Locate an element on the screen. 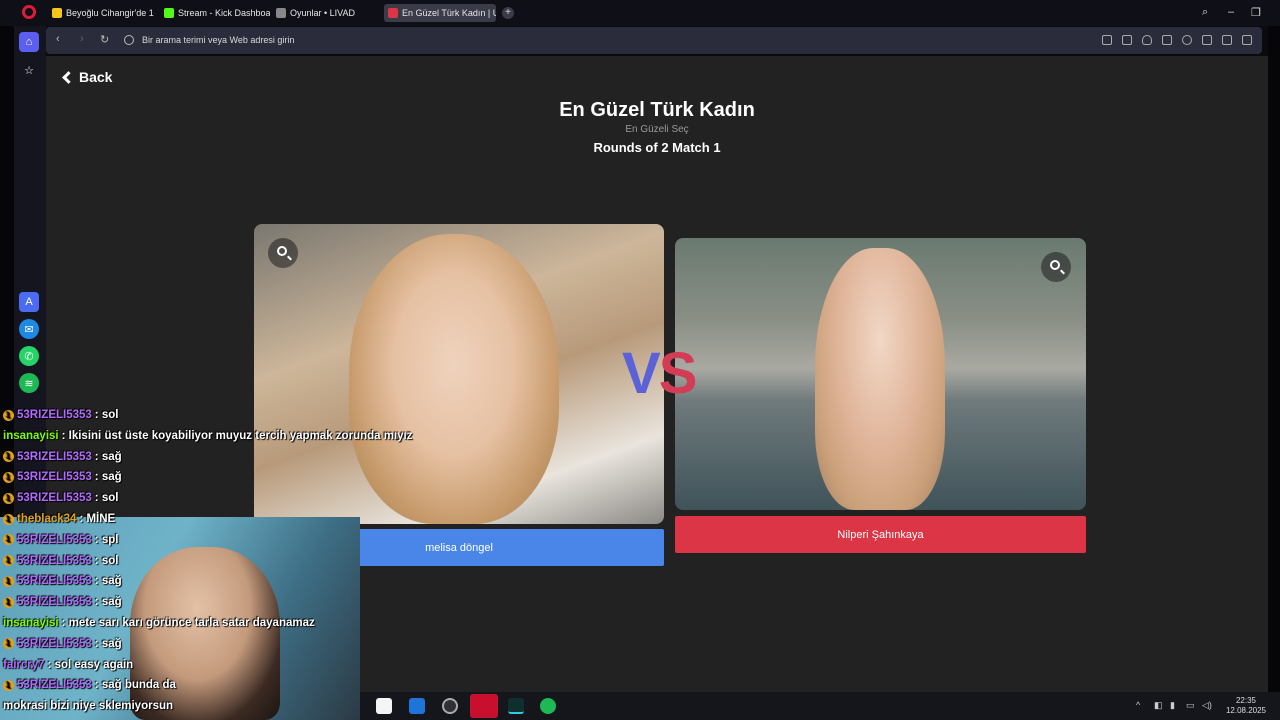 This screenshot has width=1280, height=720. back-nav-icon: ‹ is located at coordinates (58, 39).